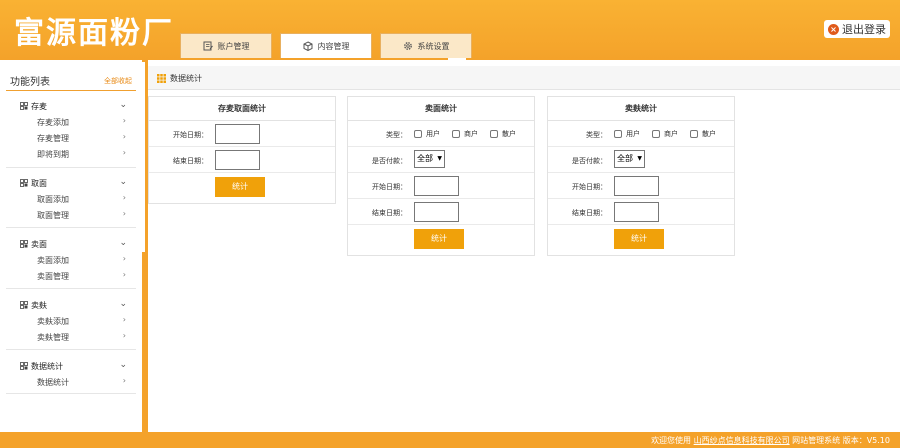 This screenshot has height=448, width=900. Describe the element at coordinates (39, 106) in the screenshot. I see `sidebar-group-label: 存麦` at that location.